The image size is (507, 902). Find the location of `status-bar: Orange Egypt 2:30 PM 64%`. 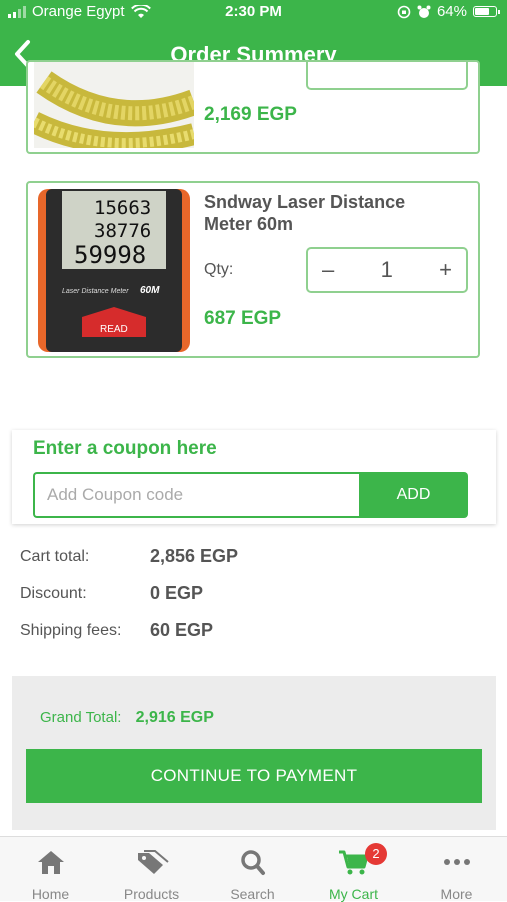

status-bar: Orange Egypt 2:30 PM 64% is located at coordinates (253, 12).